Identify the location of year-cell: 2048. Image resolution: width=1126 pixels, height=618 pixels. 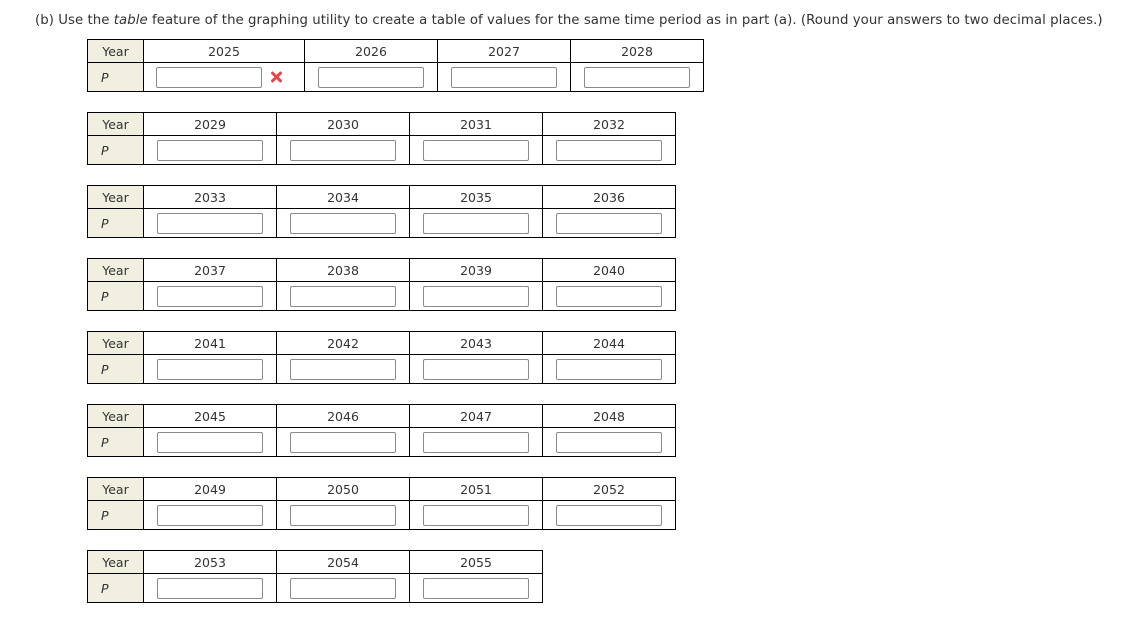
(609, 416).